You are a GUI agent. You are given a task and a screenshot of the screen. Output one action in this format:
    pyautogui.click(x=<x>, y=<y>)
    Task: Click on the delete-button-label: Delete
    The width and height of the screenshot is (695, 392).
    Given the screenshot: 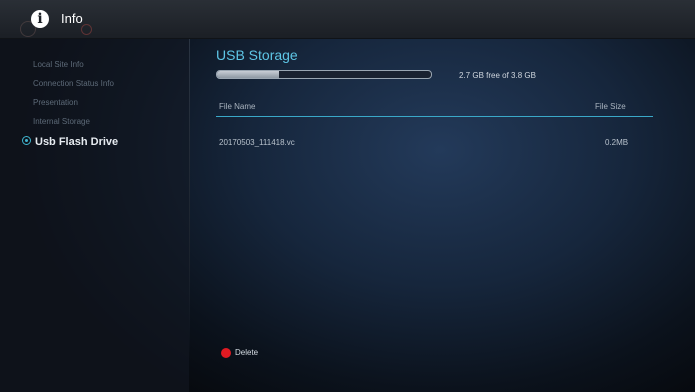 What is the action you would take?
    pyautogui.click(x=247, y=352)
    